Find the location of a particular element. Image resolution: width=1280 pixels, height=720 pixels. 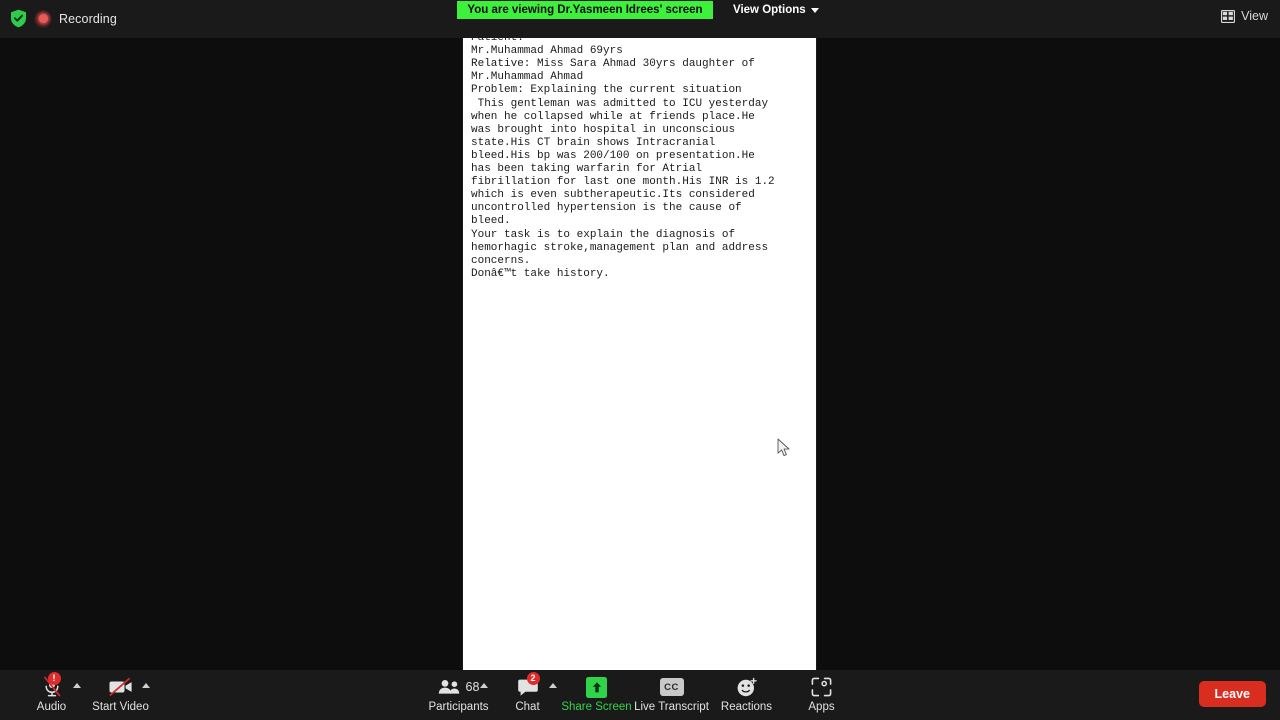

start-video-button: Start Video is located at coordinates (120, 691).